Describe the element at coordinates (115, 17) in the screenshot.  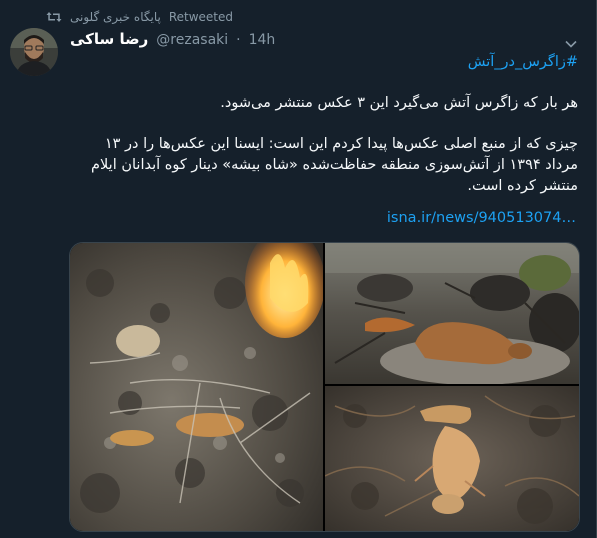
I see `retweeter-name: پایگاه خبری گلونی` at that location.